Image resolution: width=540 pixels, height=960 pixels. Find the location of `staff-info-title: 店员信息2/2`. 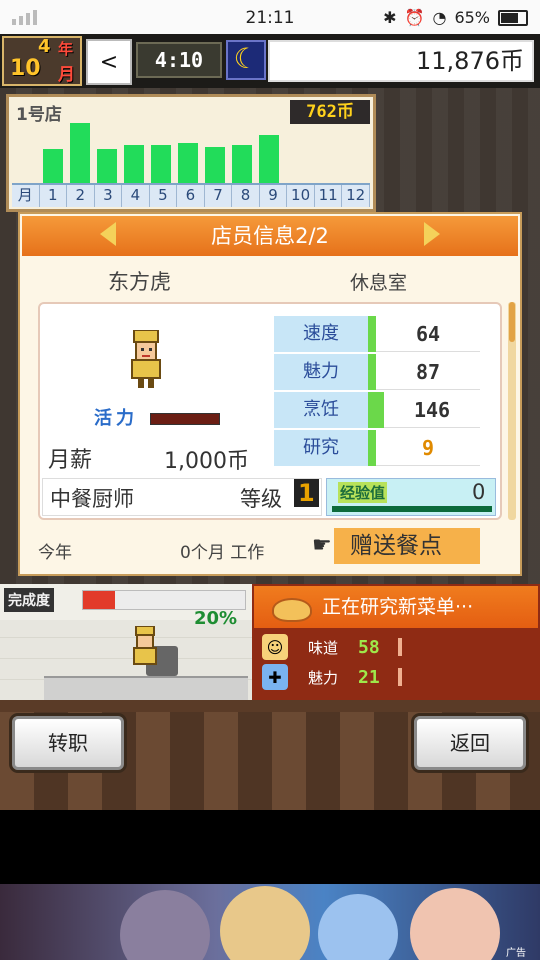

staff-info-title: 店员信息2/2 is located at coordinates (270, 236).